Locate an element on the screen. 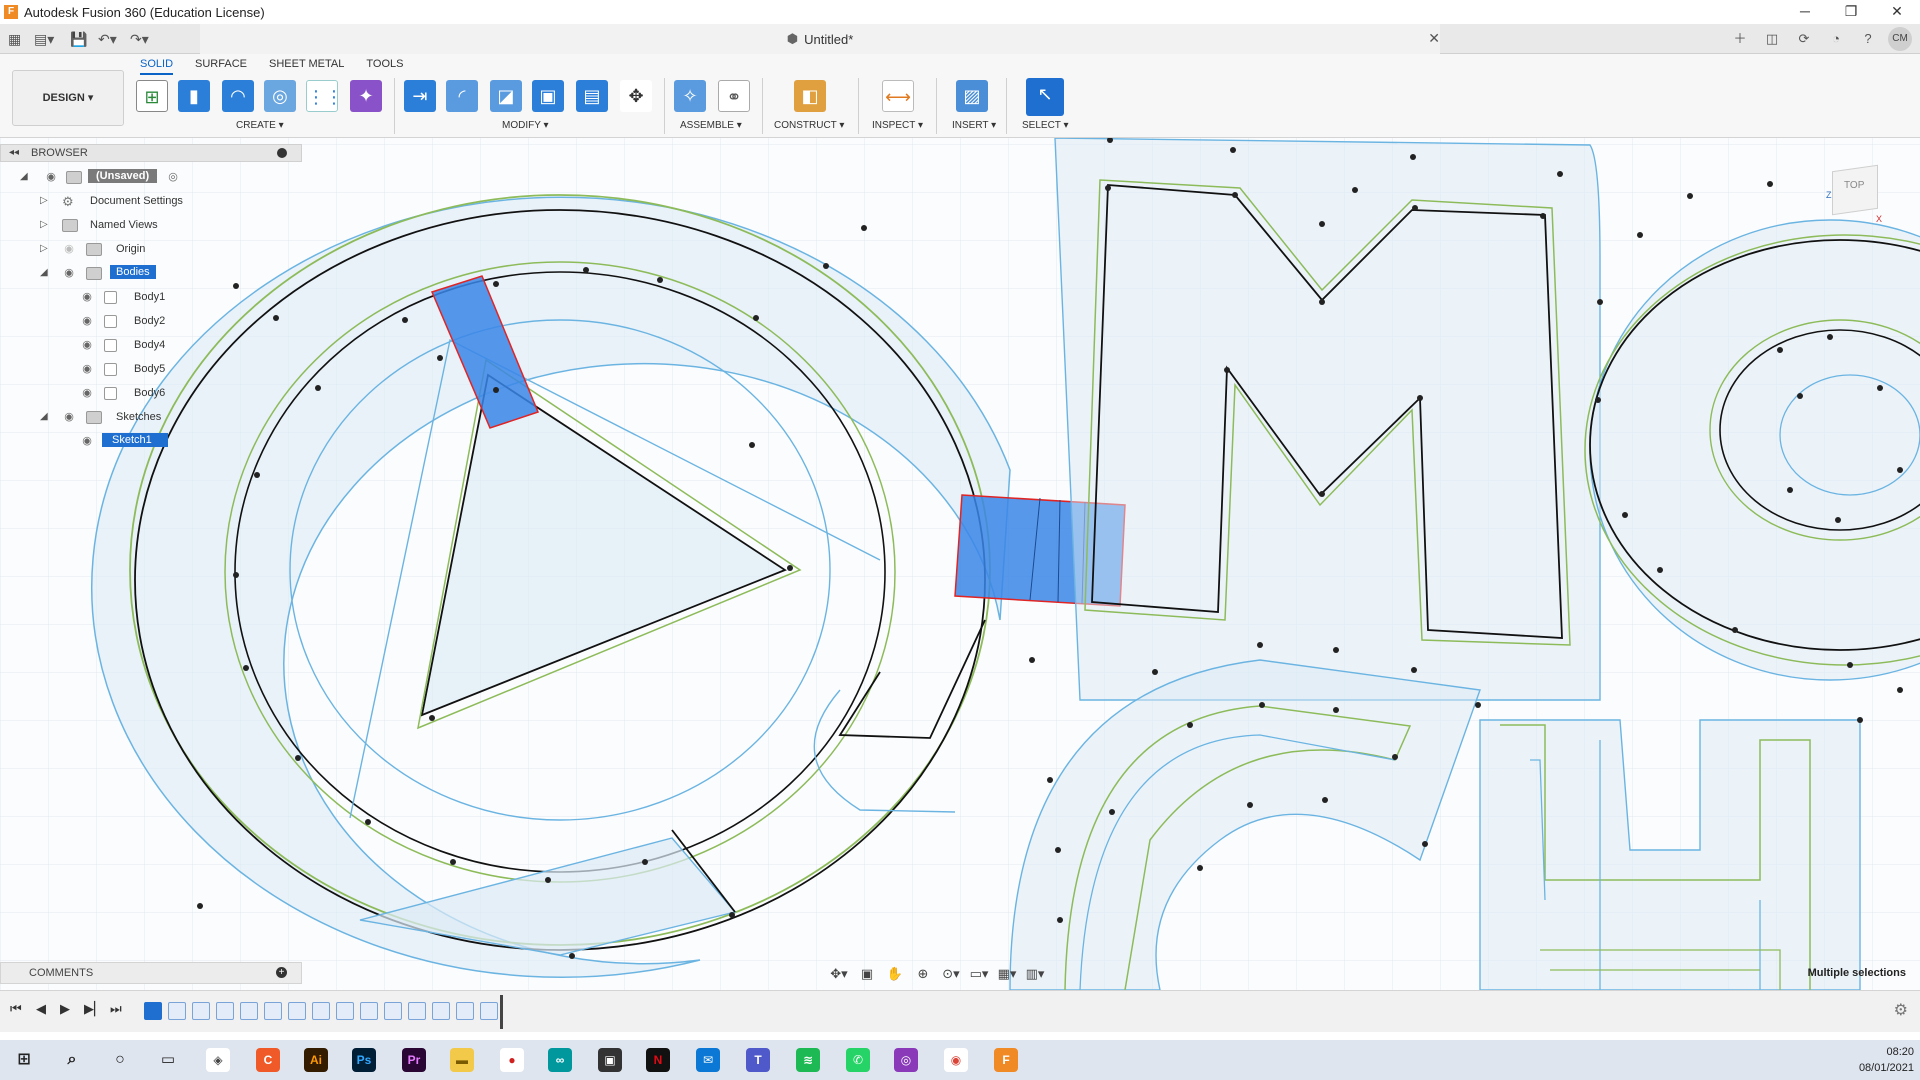  tree-item-body5: ◉ Body5 is located at coordinates (151, 370).